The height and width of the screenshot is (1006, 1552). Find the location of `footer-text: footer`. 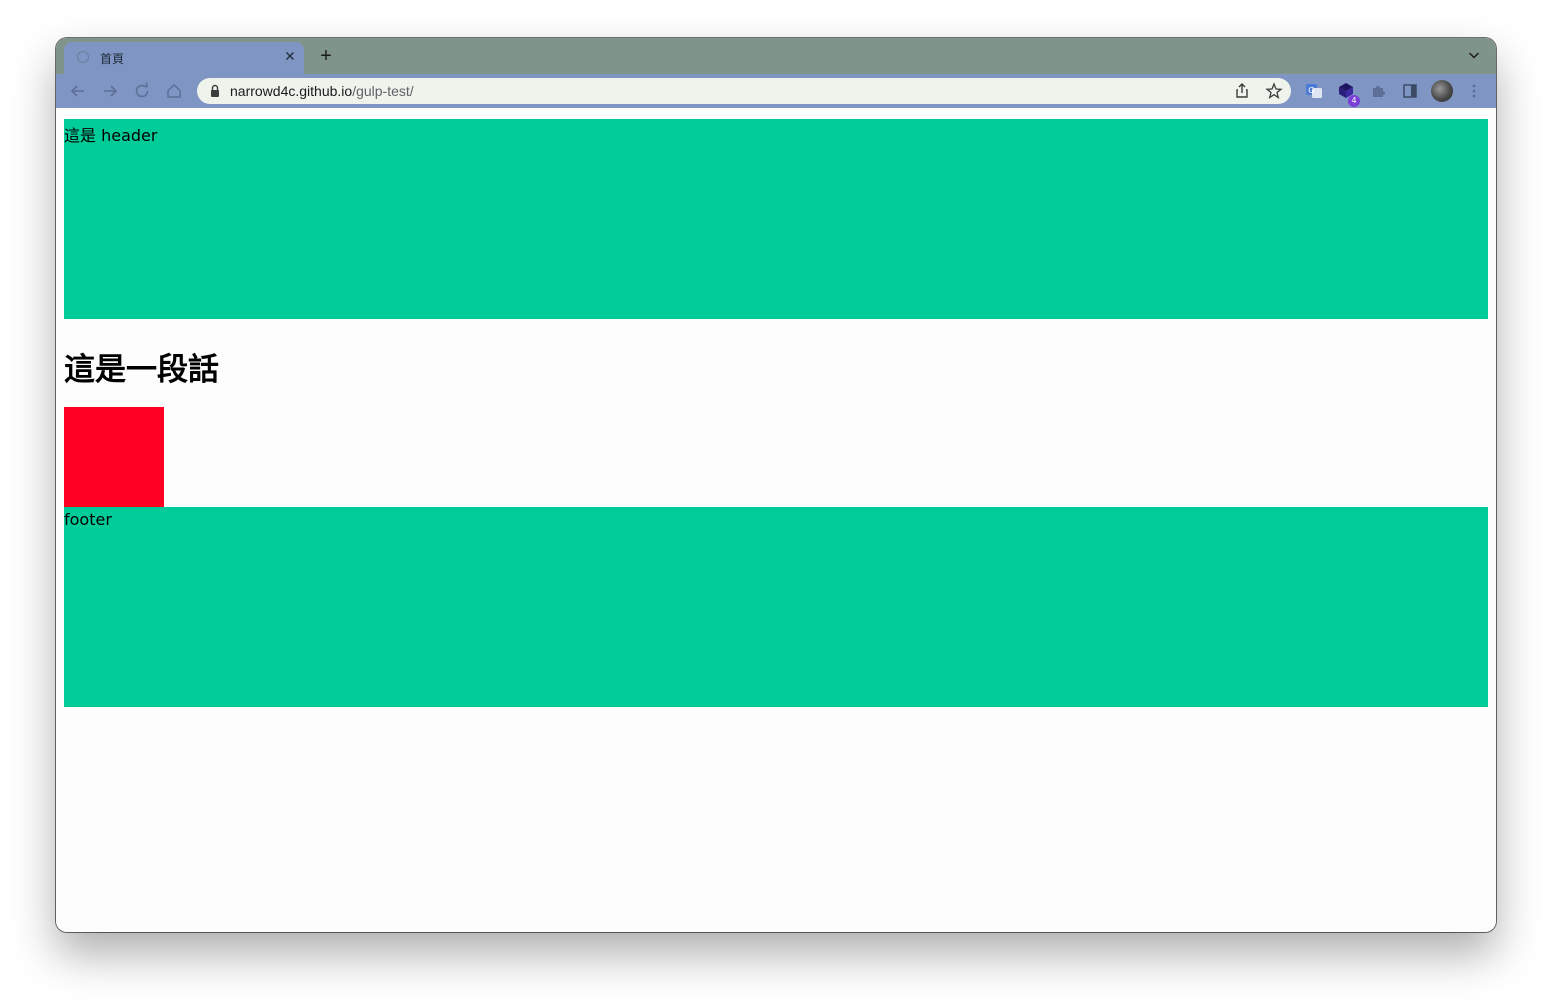

footer-text: footer is located at coordinates (88, 519).